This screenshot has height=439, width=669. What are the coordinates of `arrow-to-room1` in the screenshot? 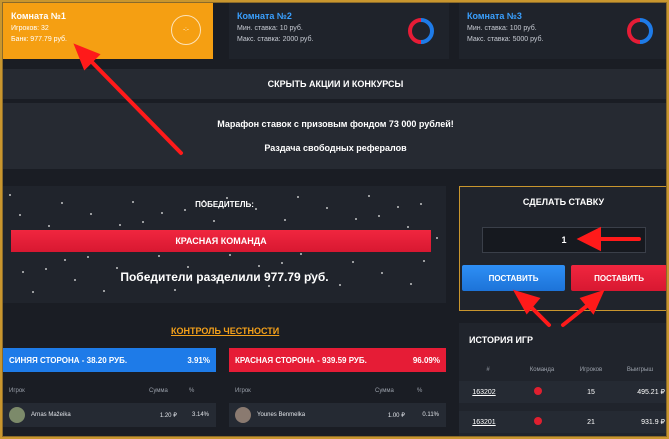 It's located at (133, 104).